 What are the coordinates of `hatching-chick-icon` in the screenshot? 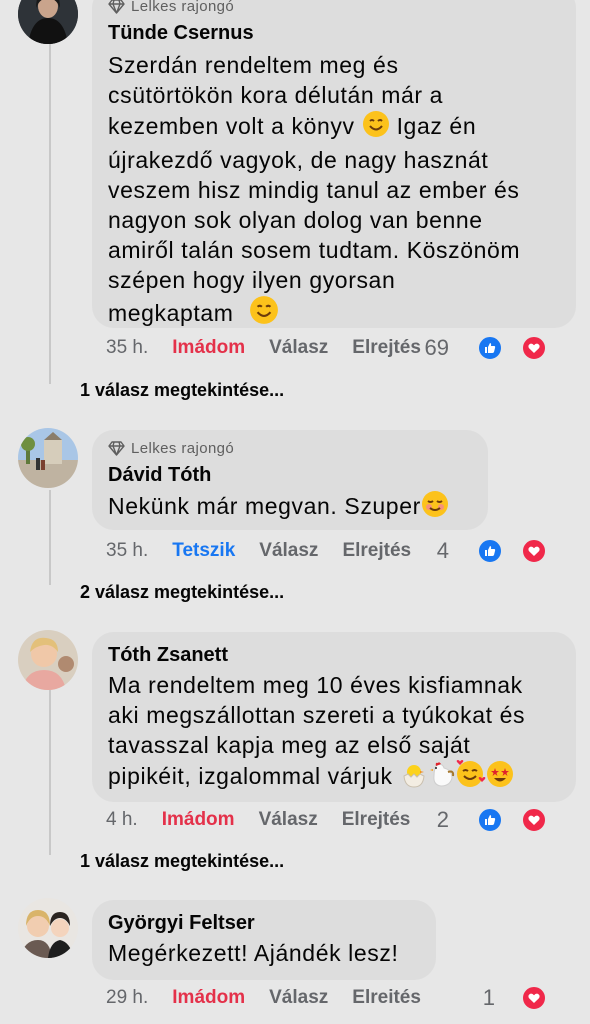 It's located at (414, 777).